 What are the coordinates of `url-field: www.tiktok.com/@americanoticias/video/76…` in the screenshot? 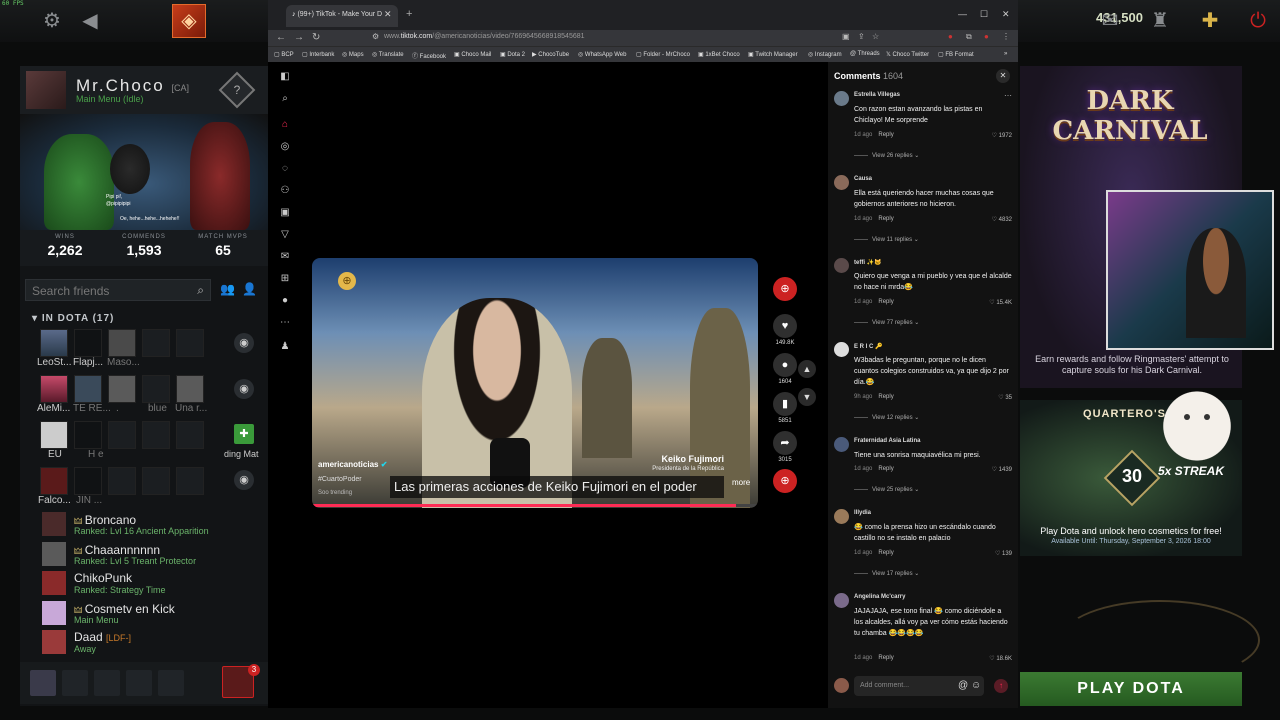 It's located at (609, 38).